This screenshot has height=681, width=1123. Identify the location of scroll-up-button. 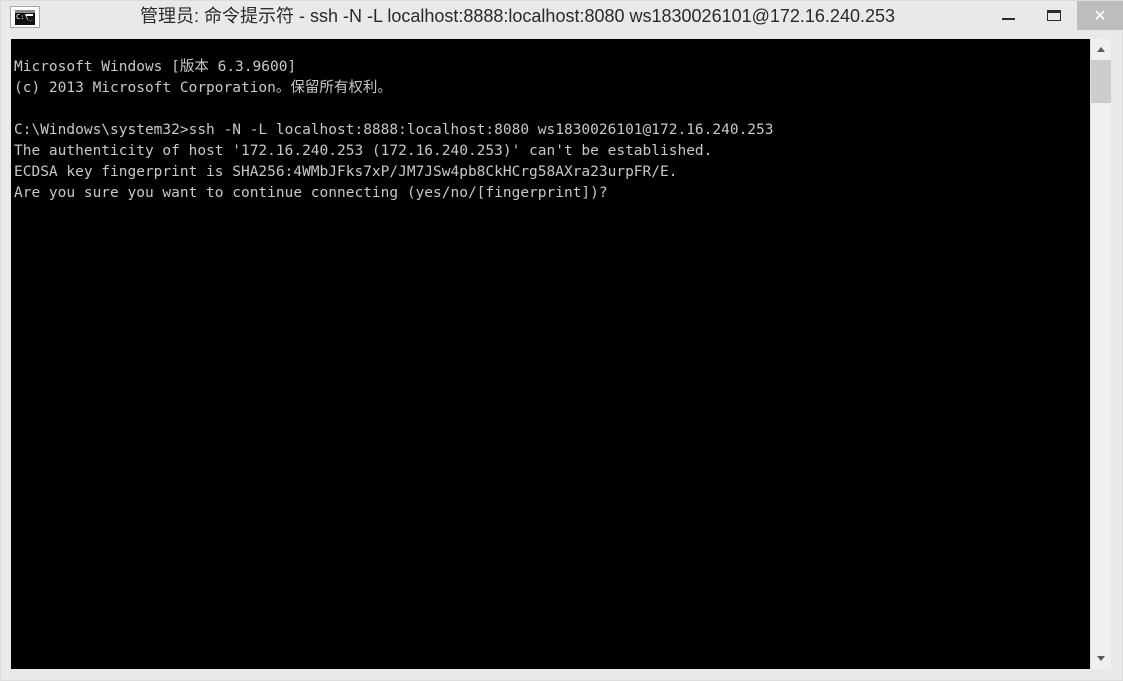
(1101, 49).